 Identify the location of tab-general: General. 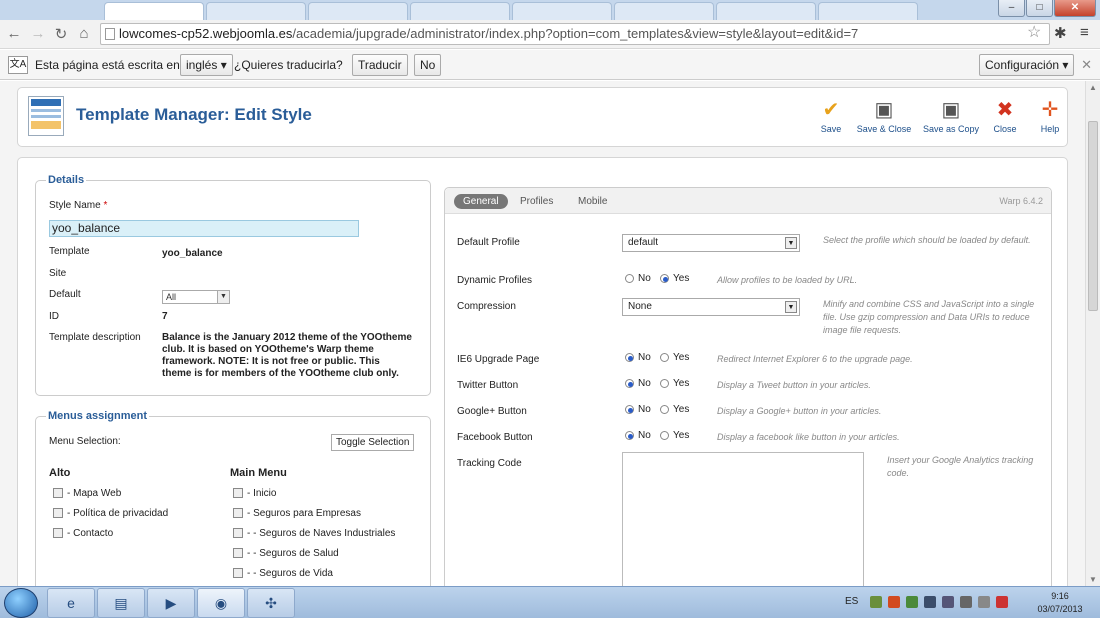
(481, 201).